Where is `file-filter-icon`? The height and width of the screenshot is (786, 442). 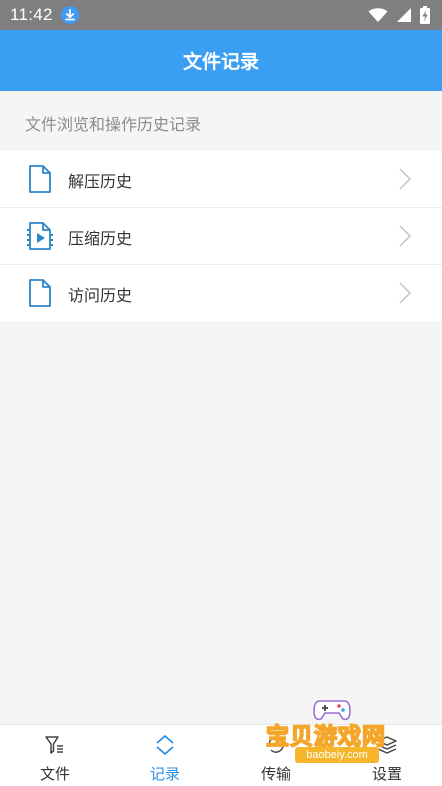 file-filter-icon is located at coordinates (54, 745).